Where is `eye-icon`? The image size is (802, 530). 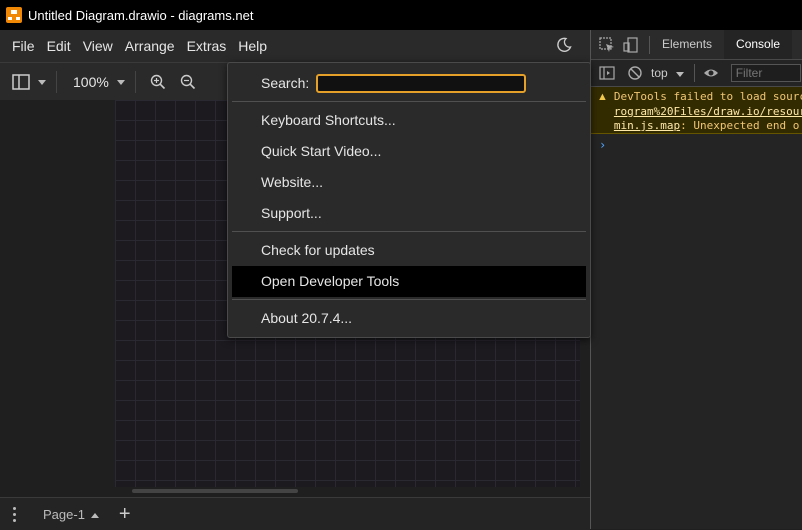
eye-icon is located at coordinates (711, 73).